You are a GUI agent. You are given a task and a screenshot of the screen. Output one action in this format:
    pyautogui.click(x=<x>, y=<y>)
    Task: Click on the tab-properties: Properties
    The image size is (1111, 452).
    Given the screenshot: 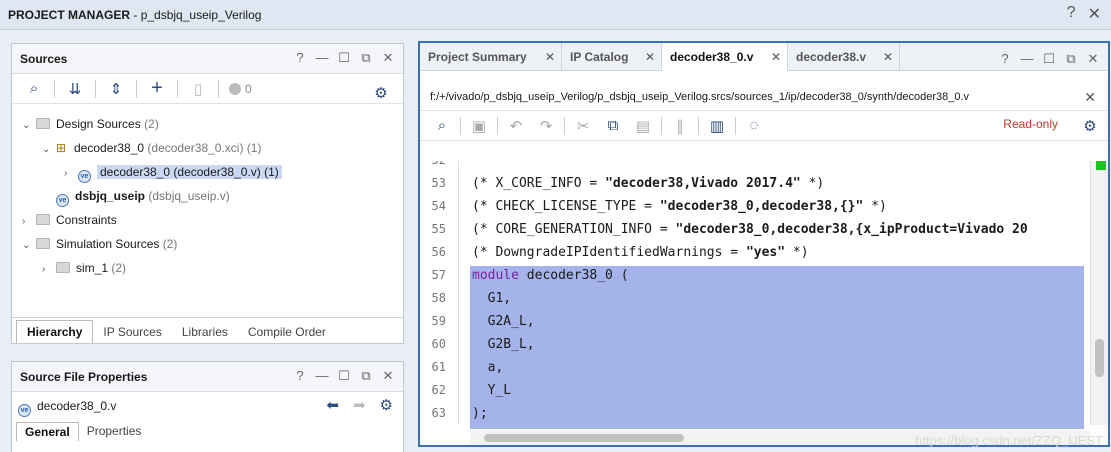 What is the action you would take?
    pyautogui.click(x=114, y=431)
    